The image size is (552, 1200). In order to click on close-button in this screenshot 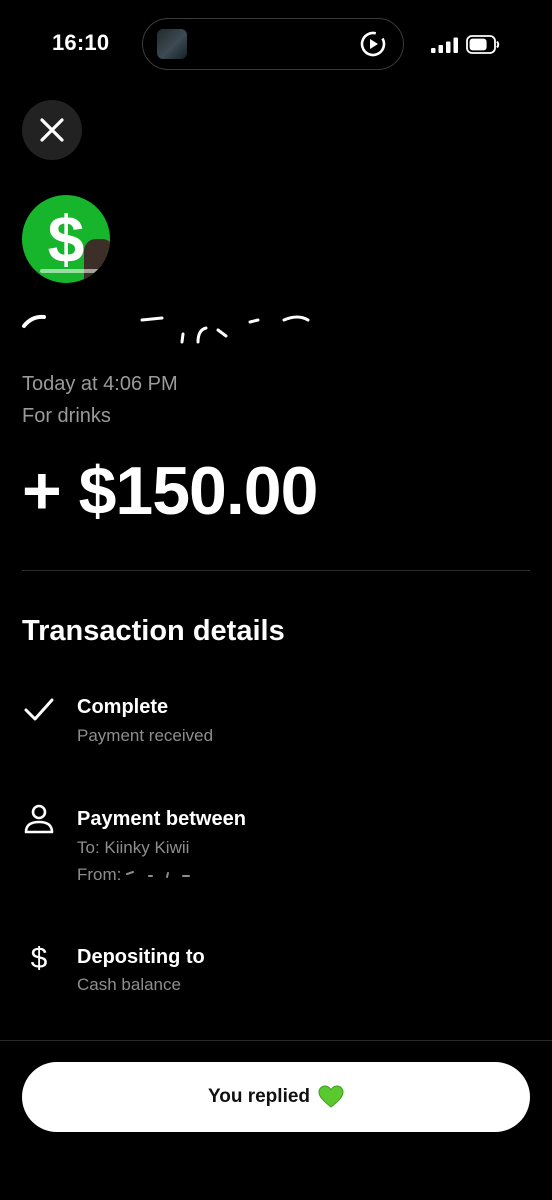, I will do `click(52, 130)`.